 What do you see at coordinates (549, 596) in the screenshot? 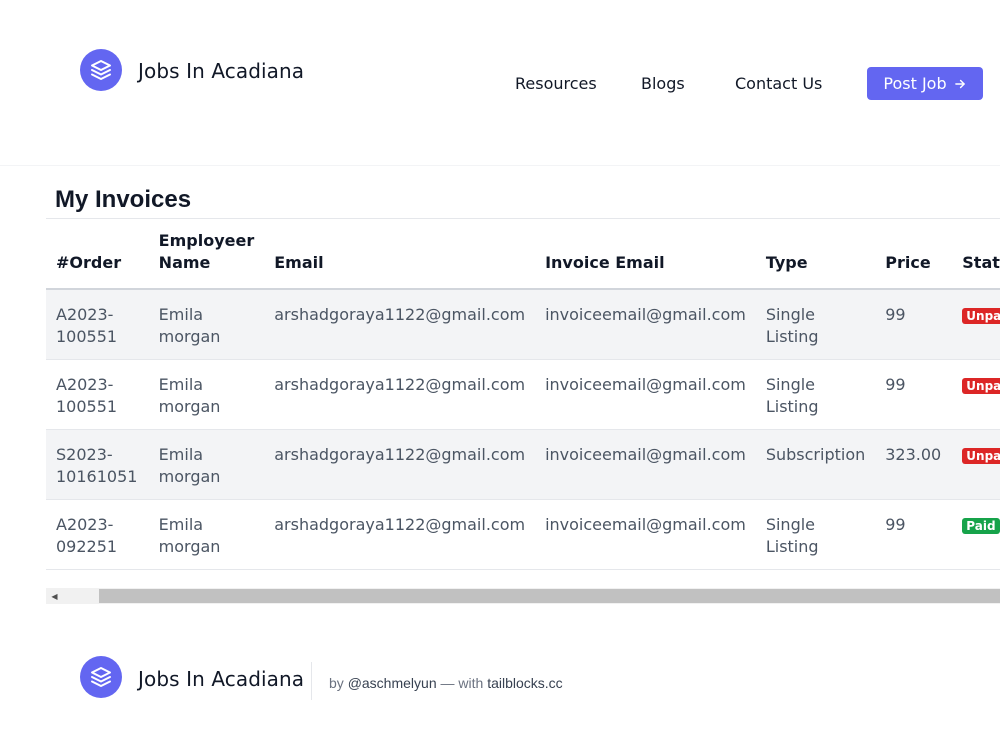
I see `scrollbar-thumb` at bounding box center [549, 596].